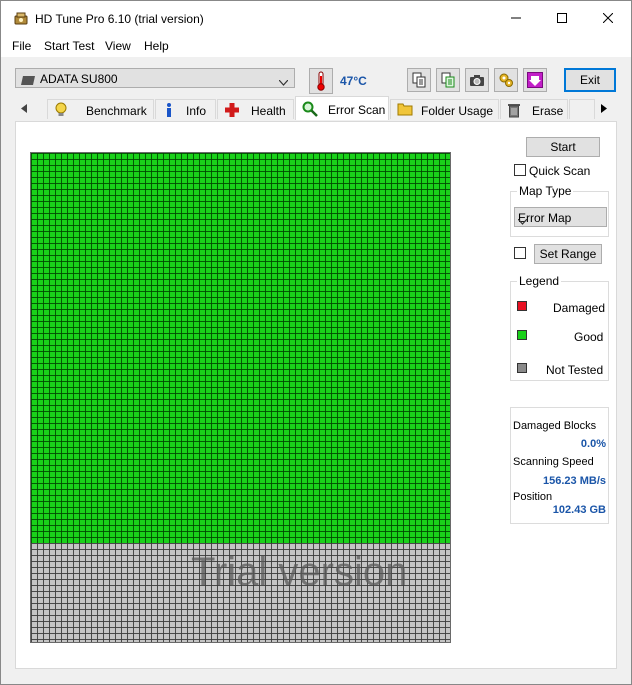  Describe the element at coordinates (169, 111) in the screenshot. I see `info-icon` at that location.